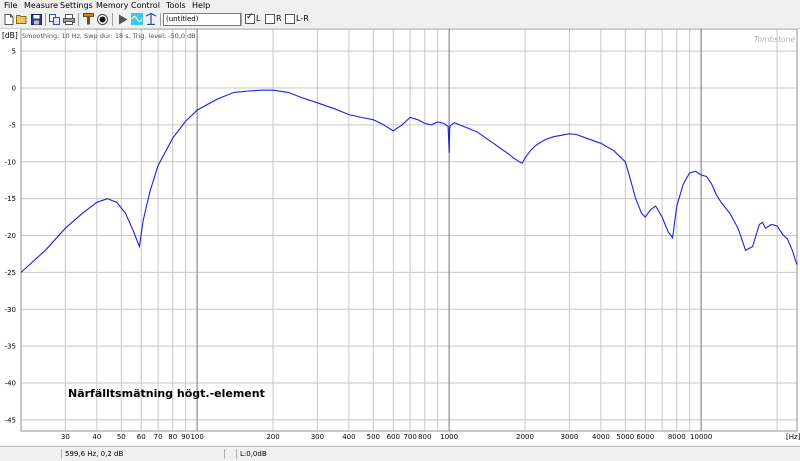  Describe the element at coordinates (145, 5) in the screenshot. I see `menu-control: Control` at that location.